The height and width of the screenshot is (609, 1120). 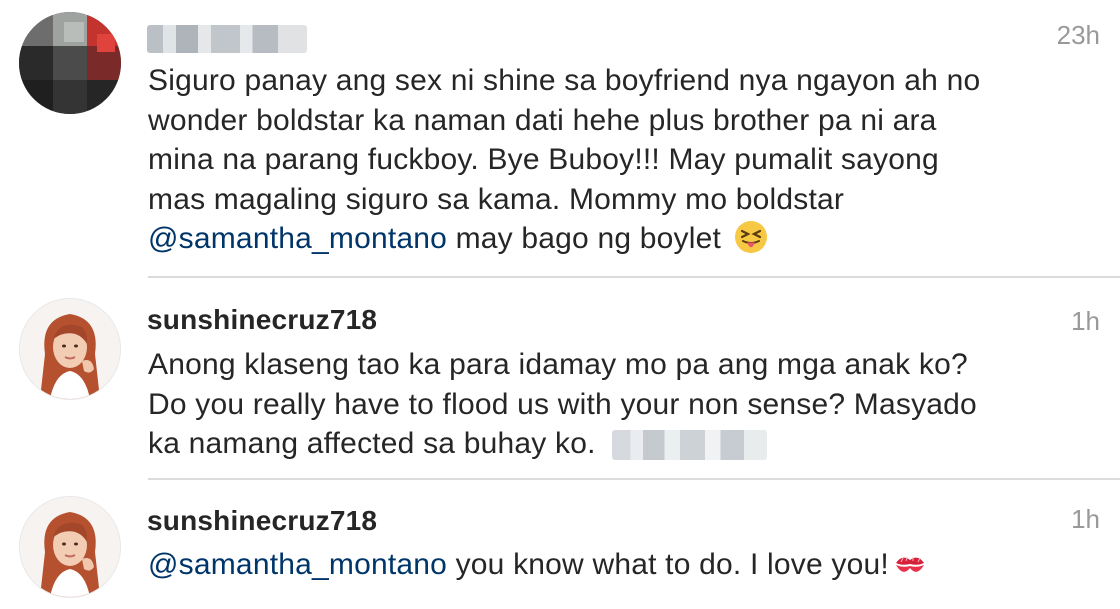 I want to click on comment-text-tail: you know what to do. I love you!, so click(x=668, y=564).